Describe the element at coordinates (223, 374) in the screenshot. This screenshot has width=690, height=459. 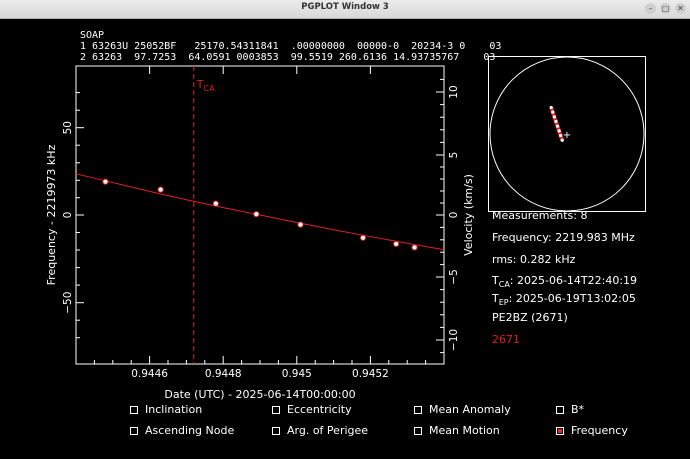
I see `x-tick-label: 0.9448` at that location.